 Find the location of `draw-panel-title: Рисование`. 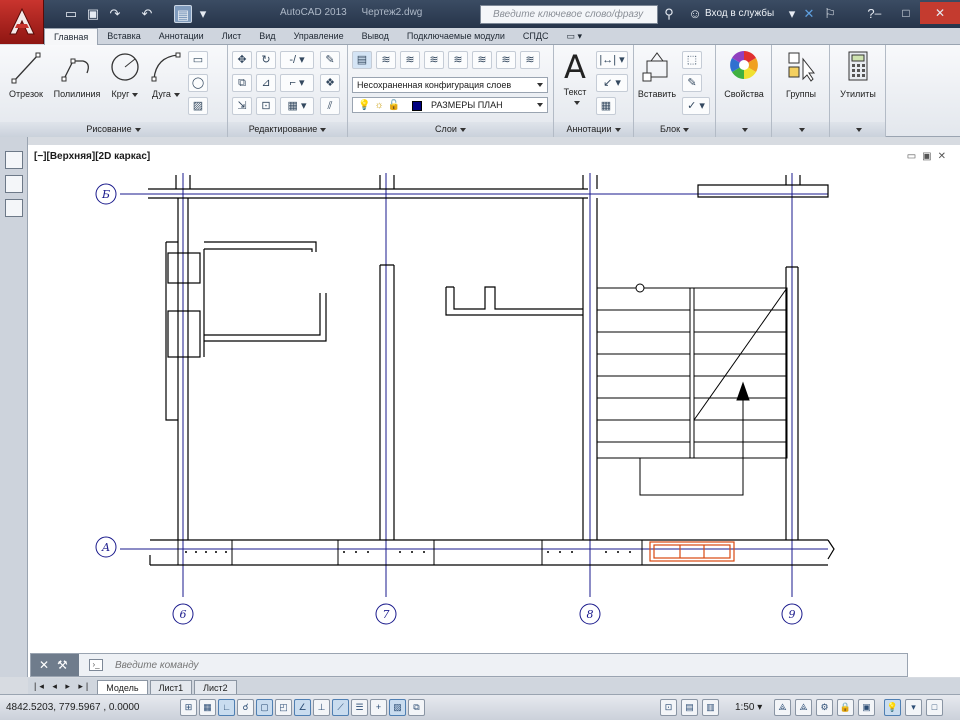

draw-panel-title: Рисование is located at coordinates (113, 129).